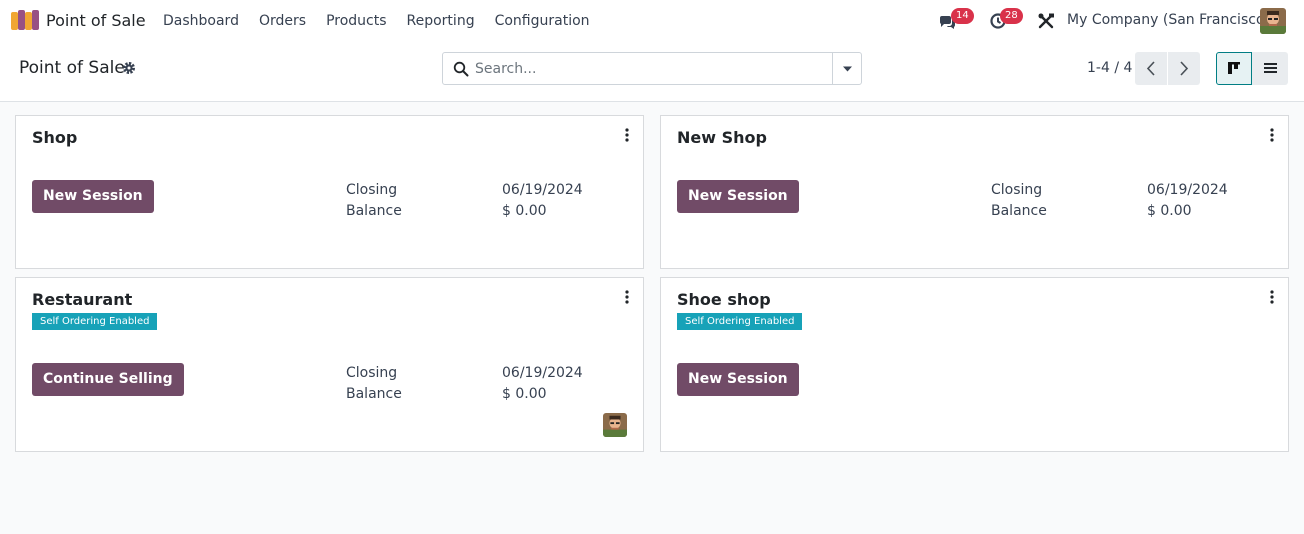 Image resolution: width=1304 pixels, height=534 pixels. What do you see at coordinates (1011, 16) in the screenshot?
I see `activities-badge: 28` at bounding box center [1011, 16].